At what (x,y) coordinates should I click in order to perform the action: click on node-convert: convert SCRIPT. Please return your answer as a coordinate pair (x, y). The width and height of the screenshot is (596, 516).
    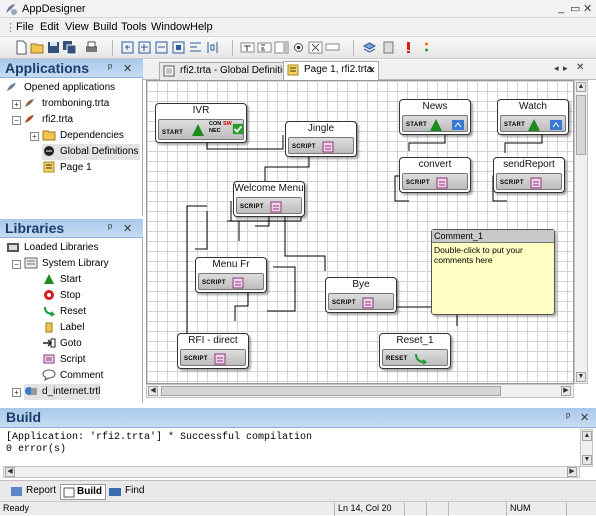
    Looking at the image, I should click on (435, 175).